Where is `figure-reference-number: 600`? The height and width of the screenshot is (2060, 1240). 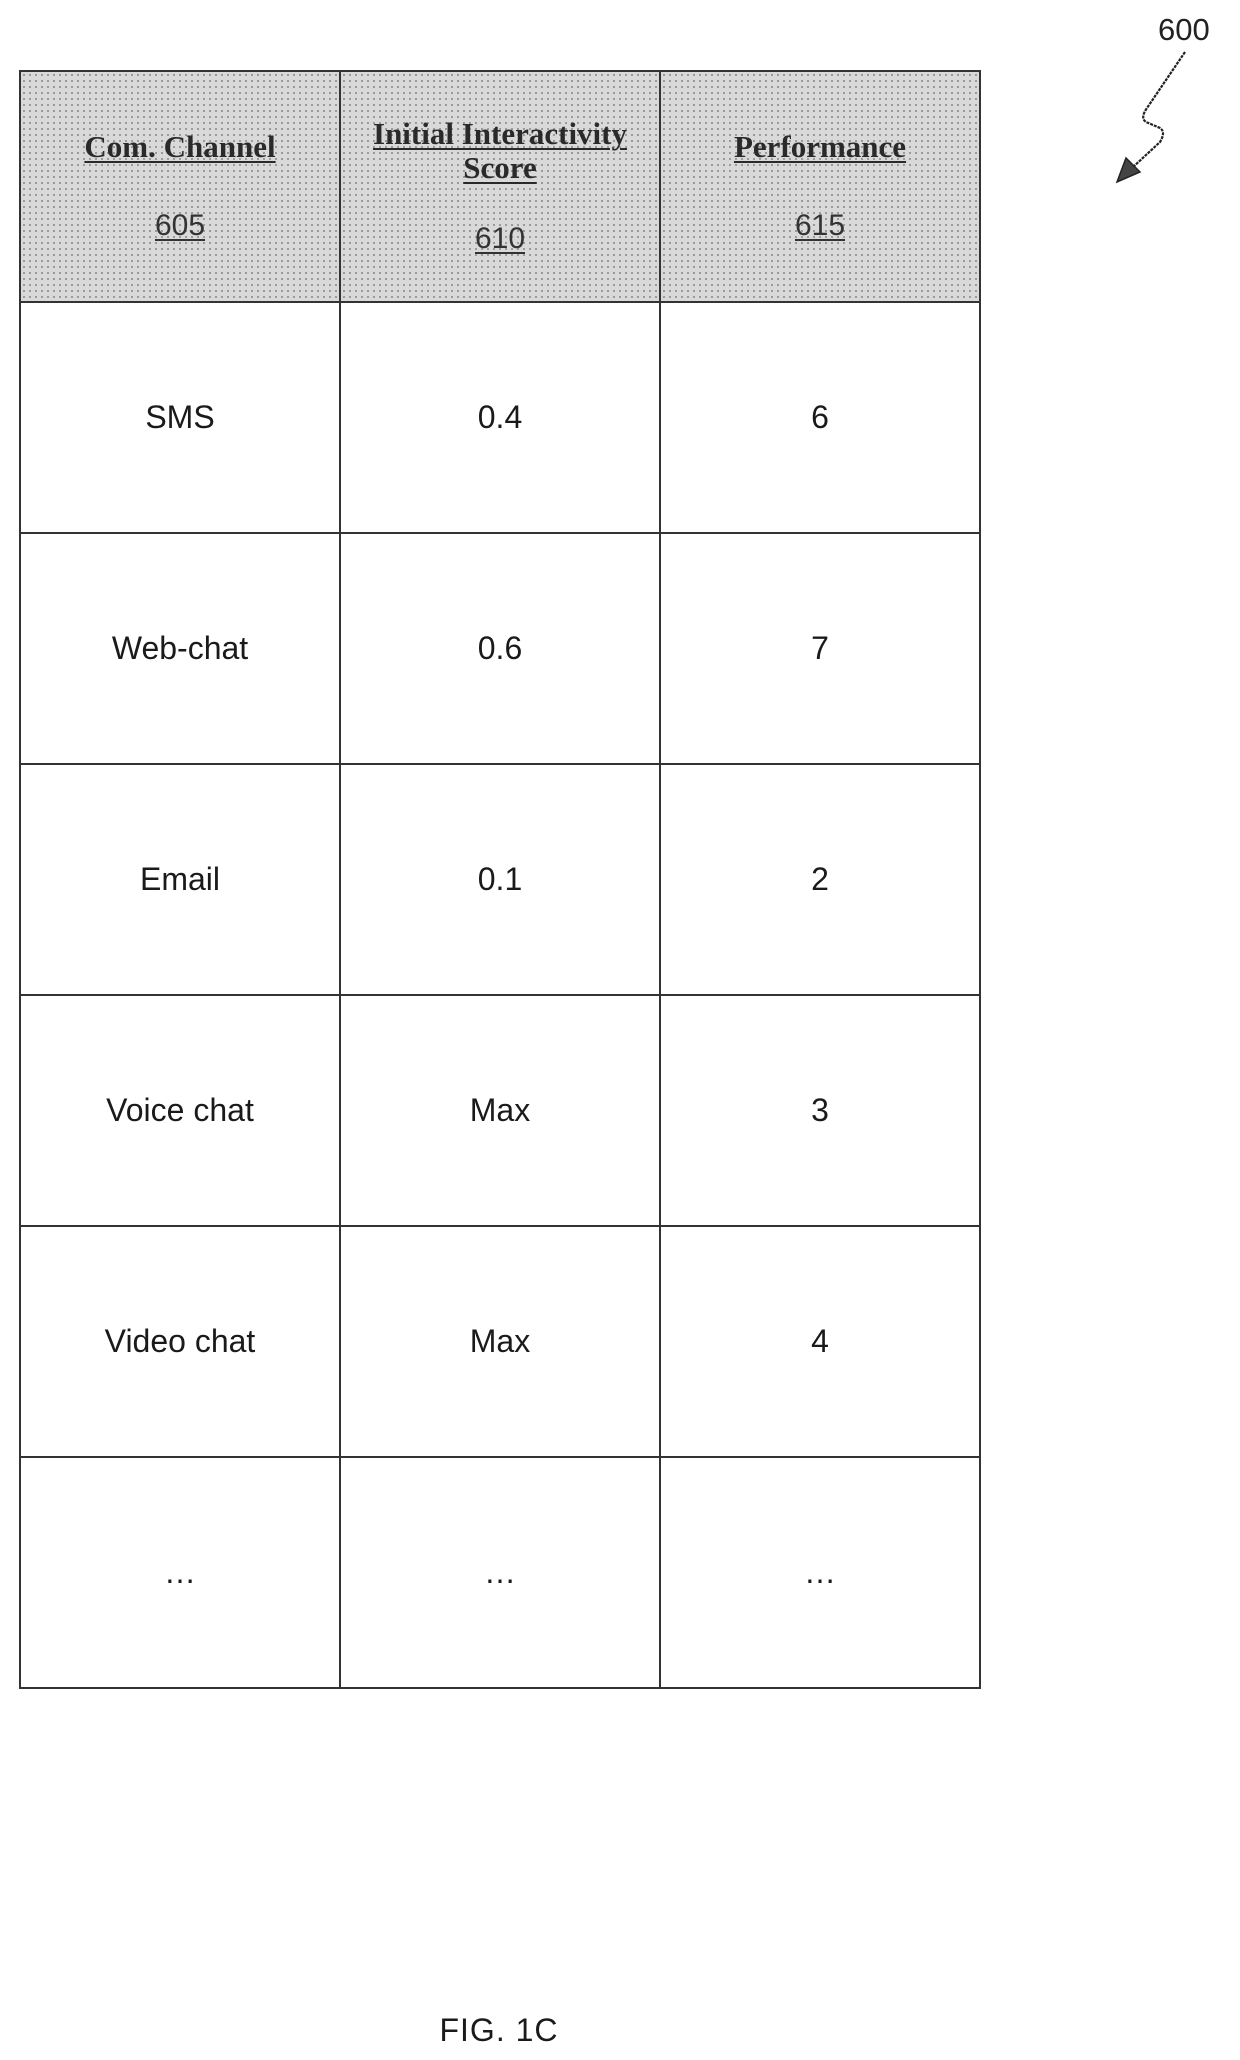 figure-reference-number: 600 is located at coordinates (1184, 29).